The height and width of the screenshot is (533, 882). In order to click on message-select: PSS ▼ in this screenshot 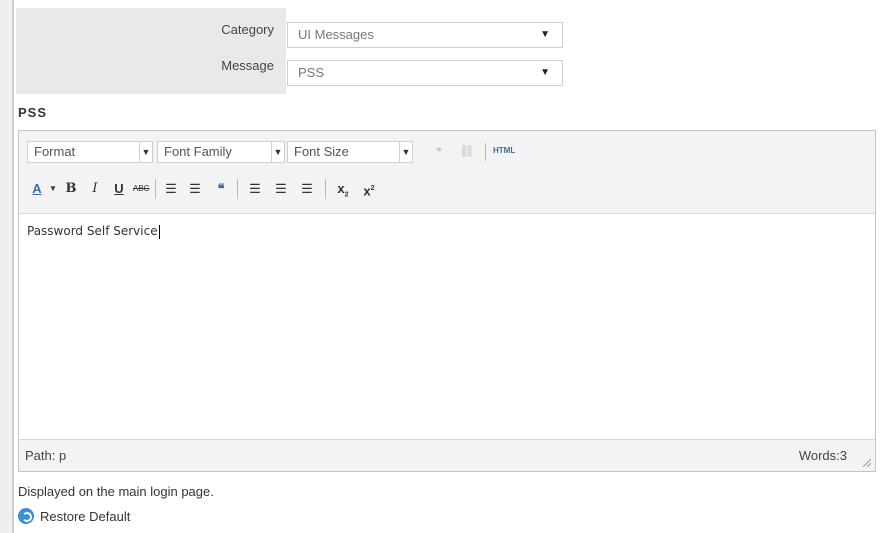, I will do `click(425, 73)`.